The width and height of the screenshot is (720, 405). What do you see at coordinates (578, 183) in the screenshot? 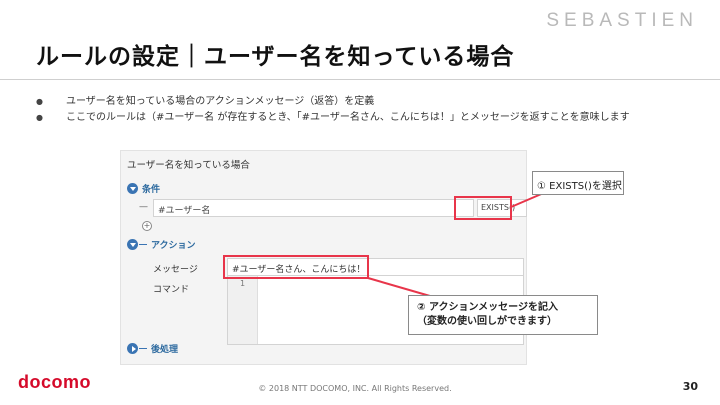
I see `callout-exists: ① EXISTS()を選択` at bounding box center [578, 183].